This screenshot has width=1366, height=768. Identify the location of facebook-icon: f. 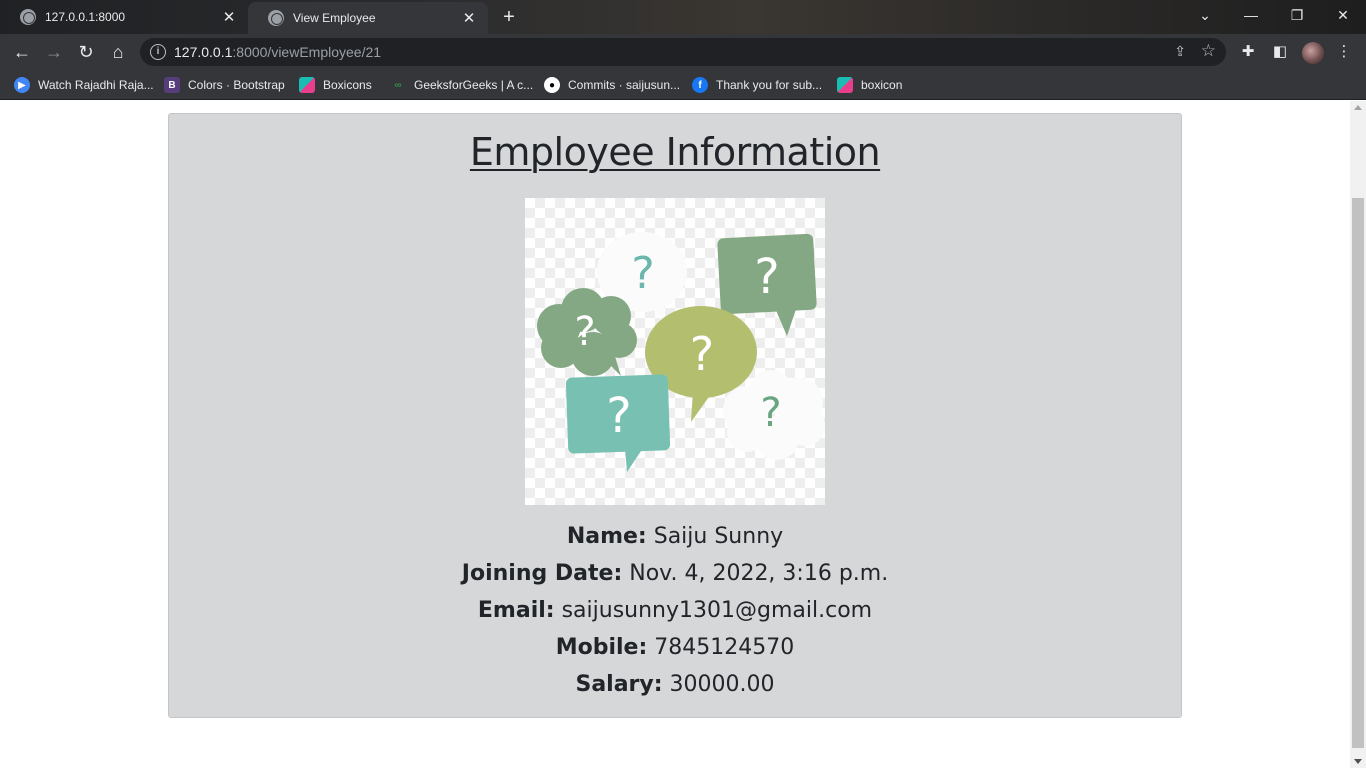
(700, 85).